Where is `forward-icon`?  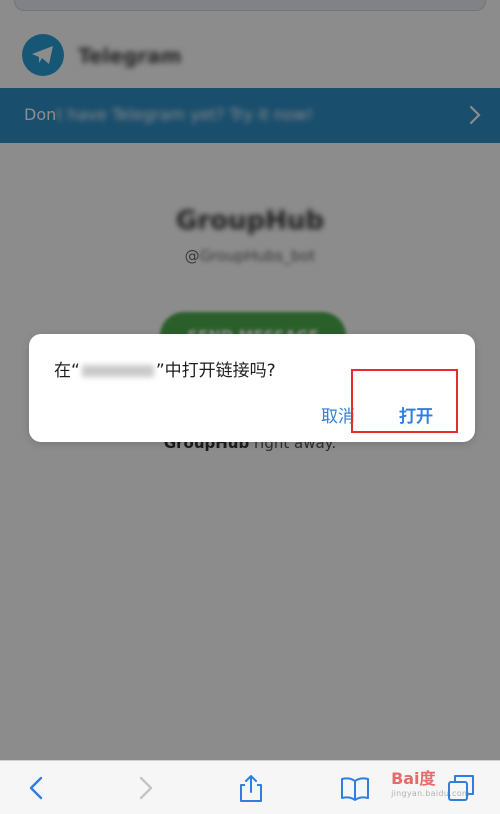
forward-icon is located at coordinates (145, 788).